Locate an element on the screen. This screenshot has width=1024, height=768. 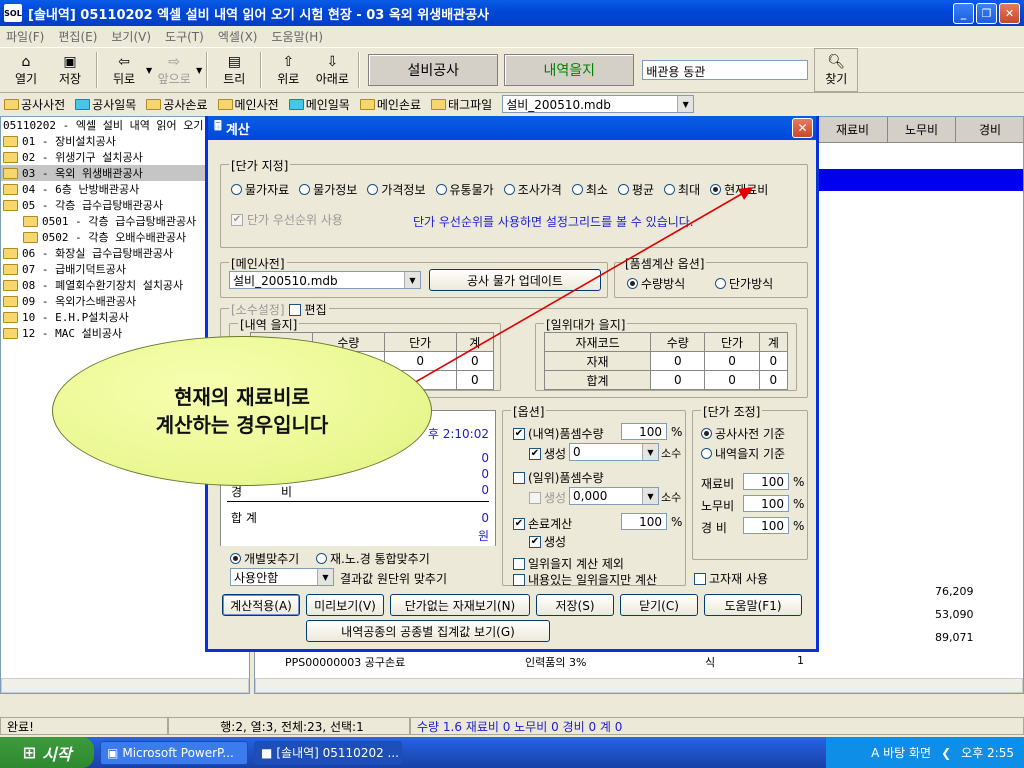
windows-logo-icon: ⊞ is located at coordinates (29, 752).